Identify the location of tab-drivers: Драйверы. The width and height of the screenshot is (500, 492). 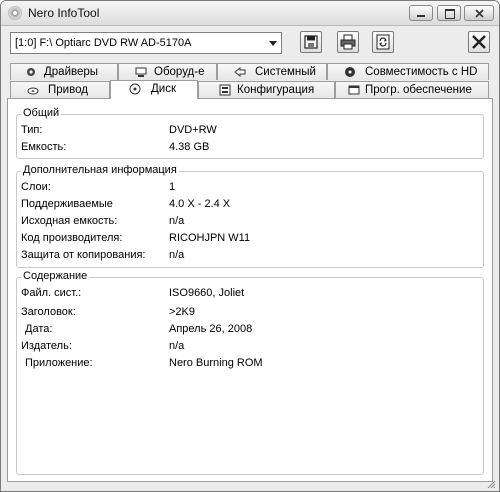
(64, 71).